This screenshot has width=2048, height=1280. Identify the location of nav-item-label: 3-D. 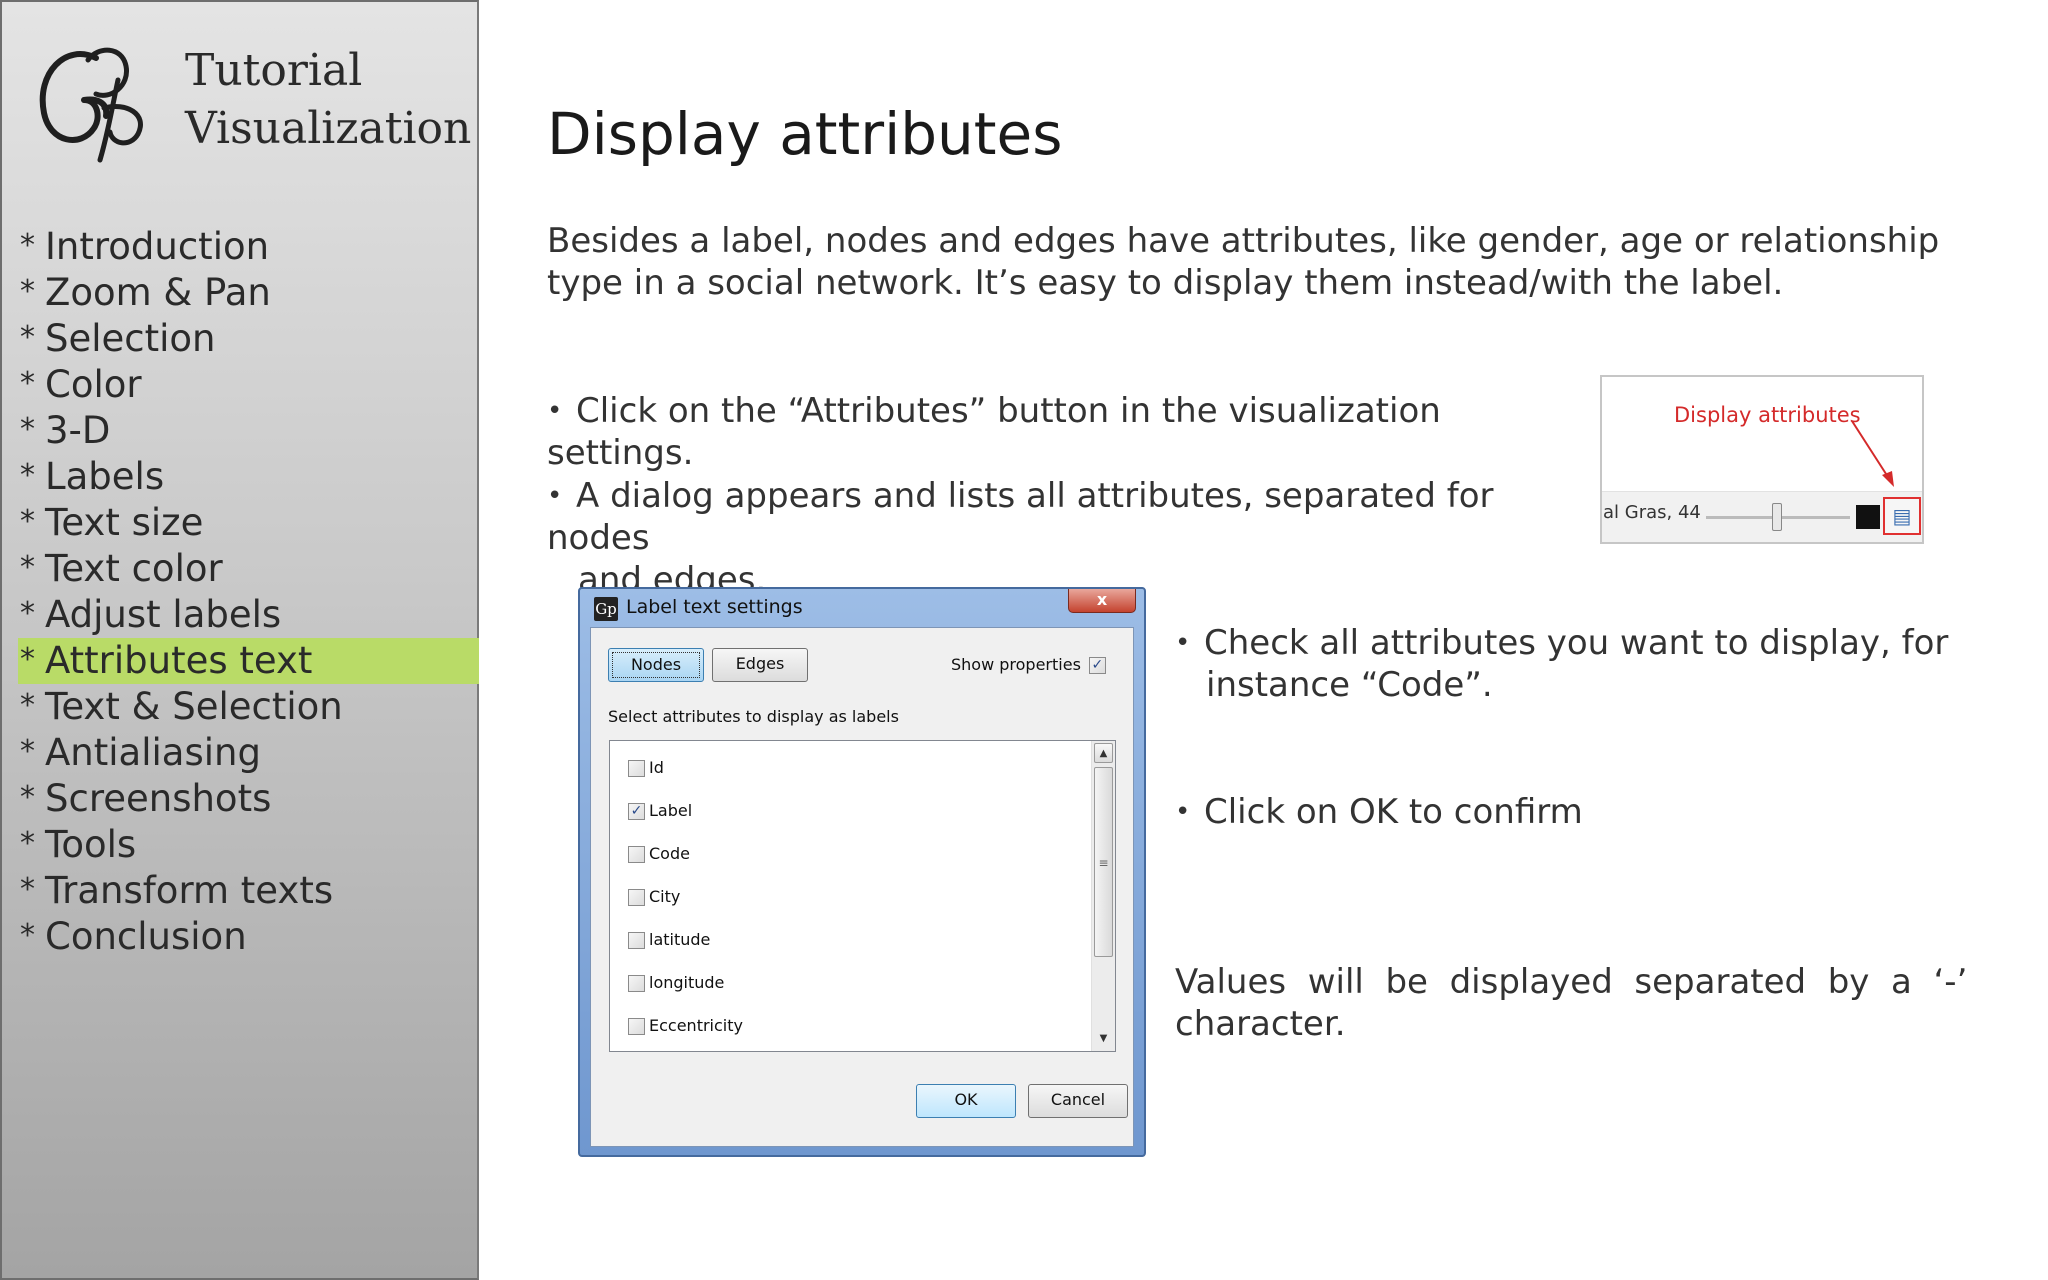
(78, 430).